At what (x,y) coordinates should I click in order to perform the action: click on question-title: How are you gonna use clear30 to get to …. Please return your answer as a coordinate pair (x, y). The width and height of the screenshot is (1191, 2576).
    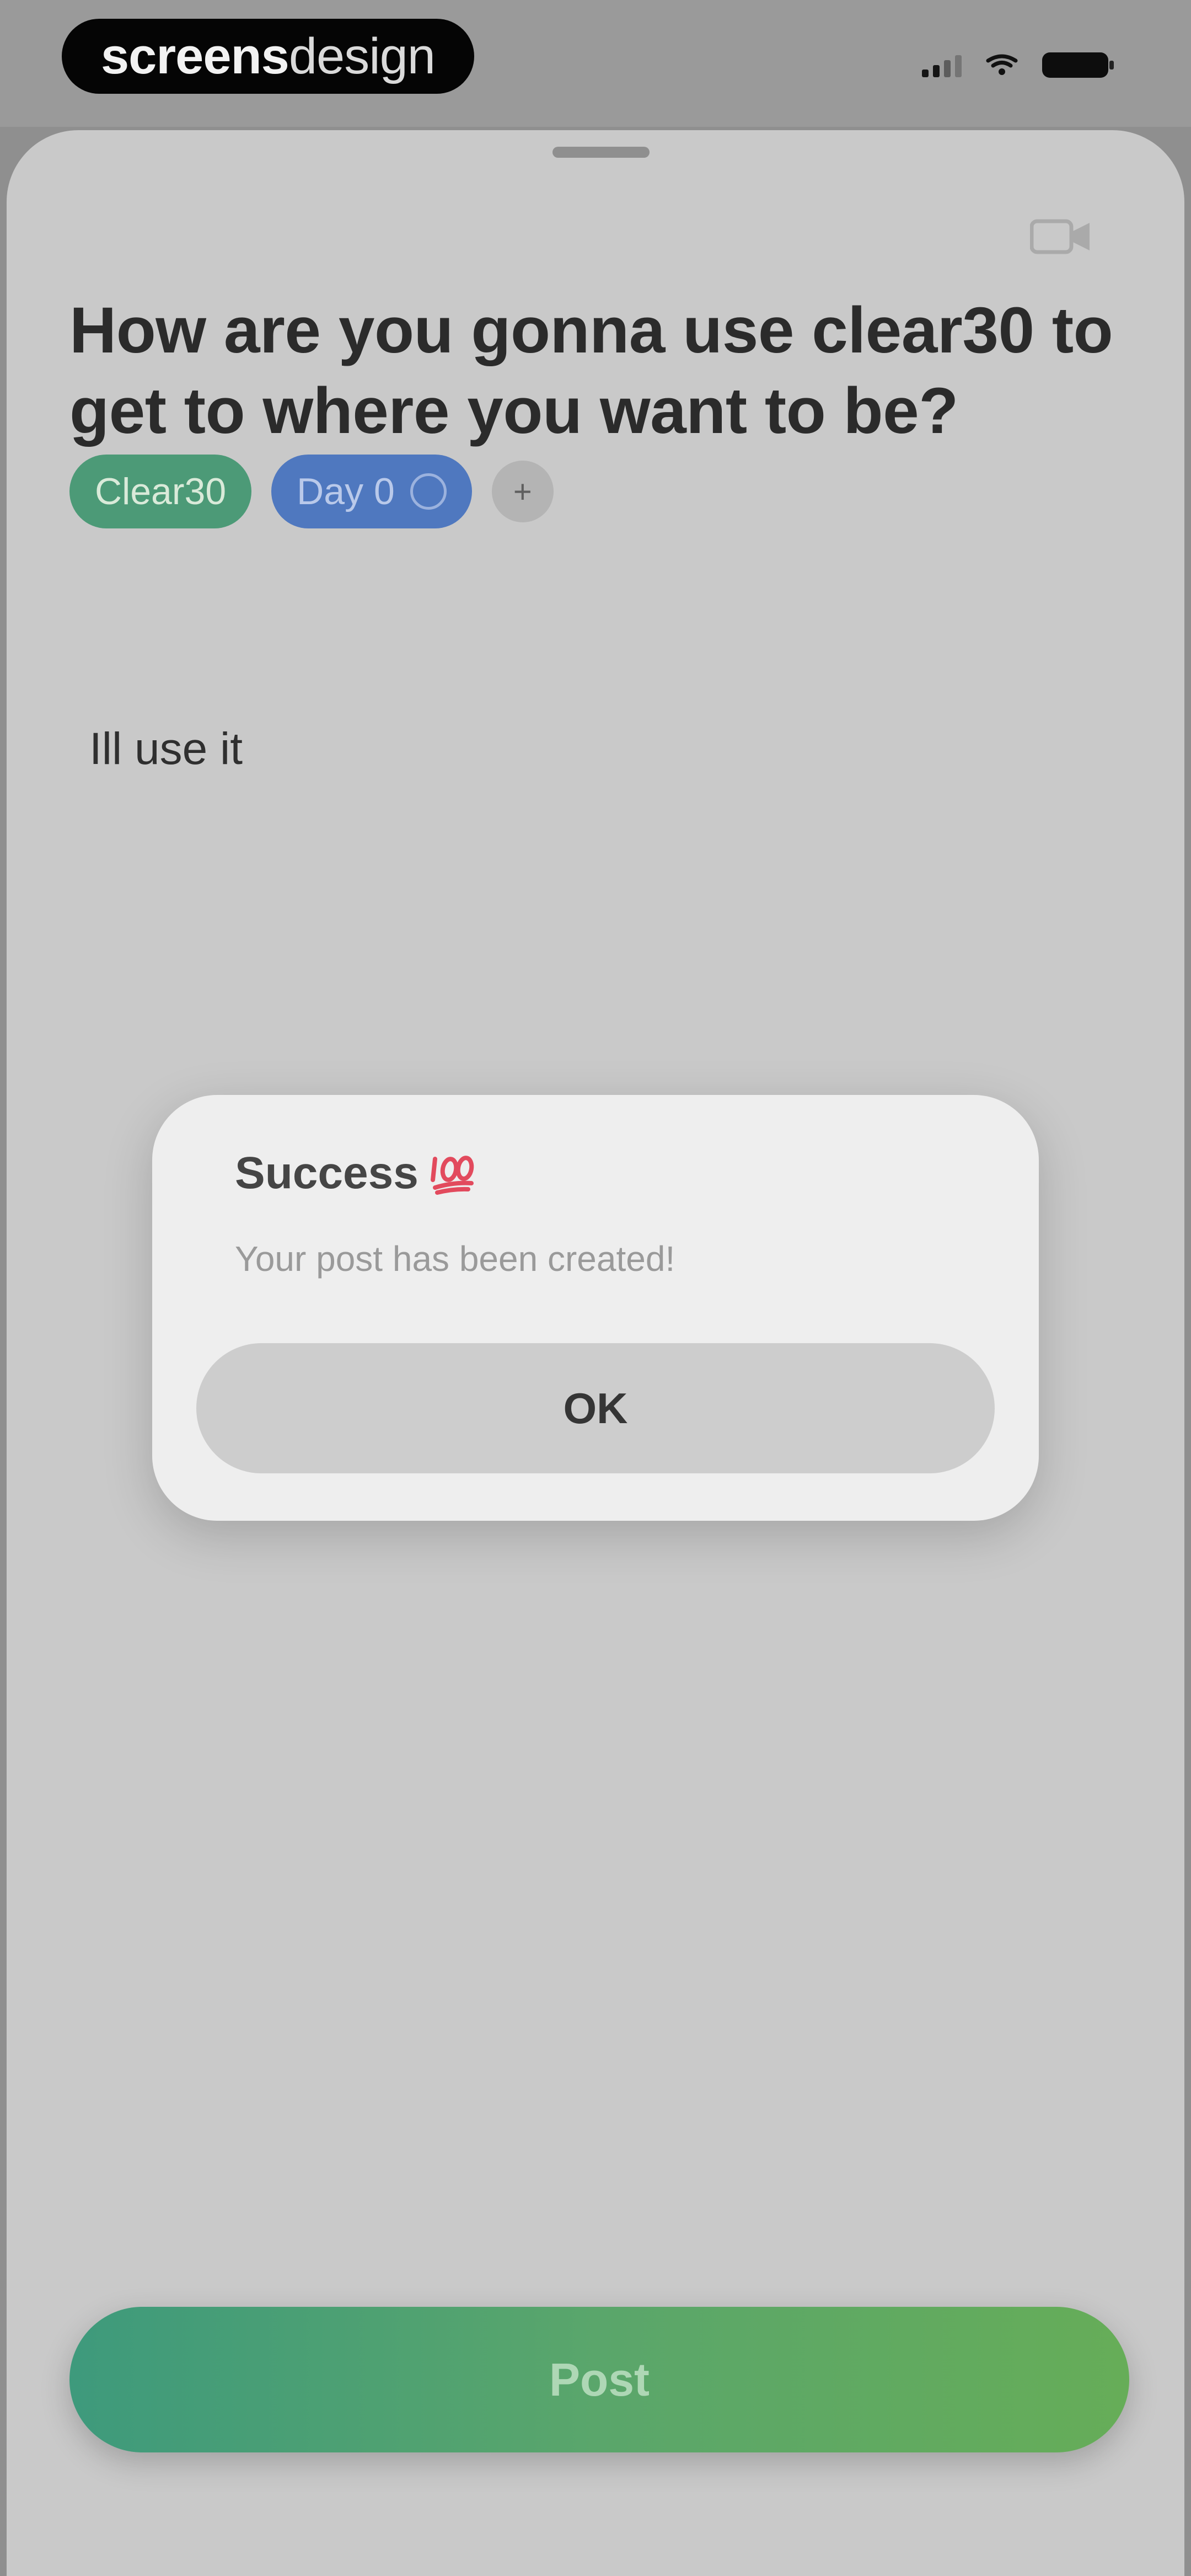
    Looking at the image, I should click on (591, 370).